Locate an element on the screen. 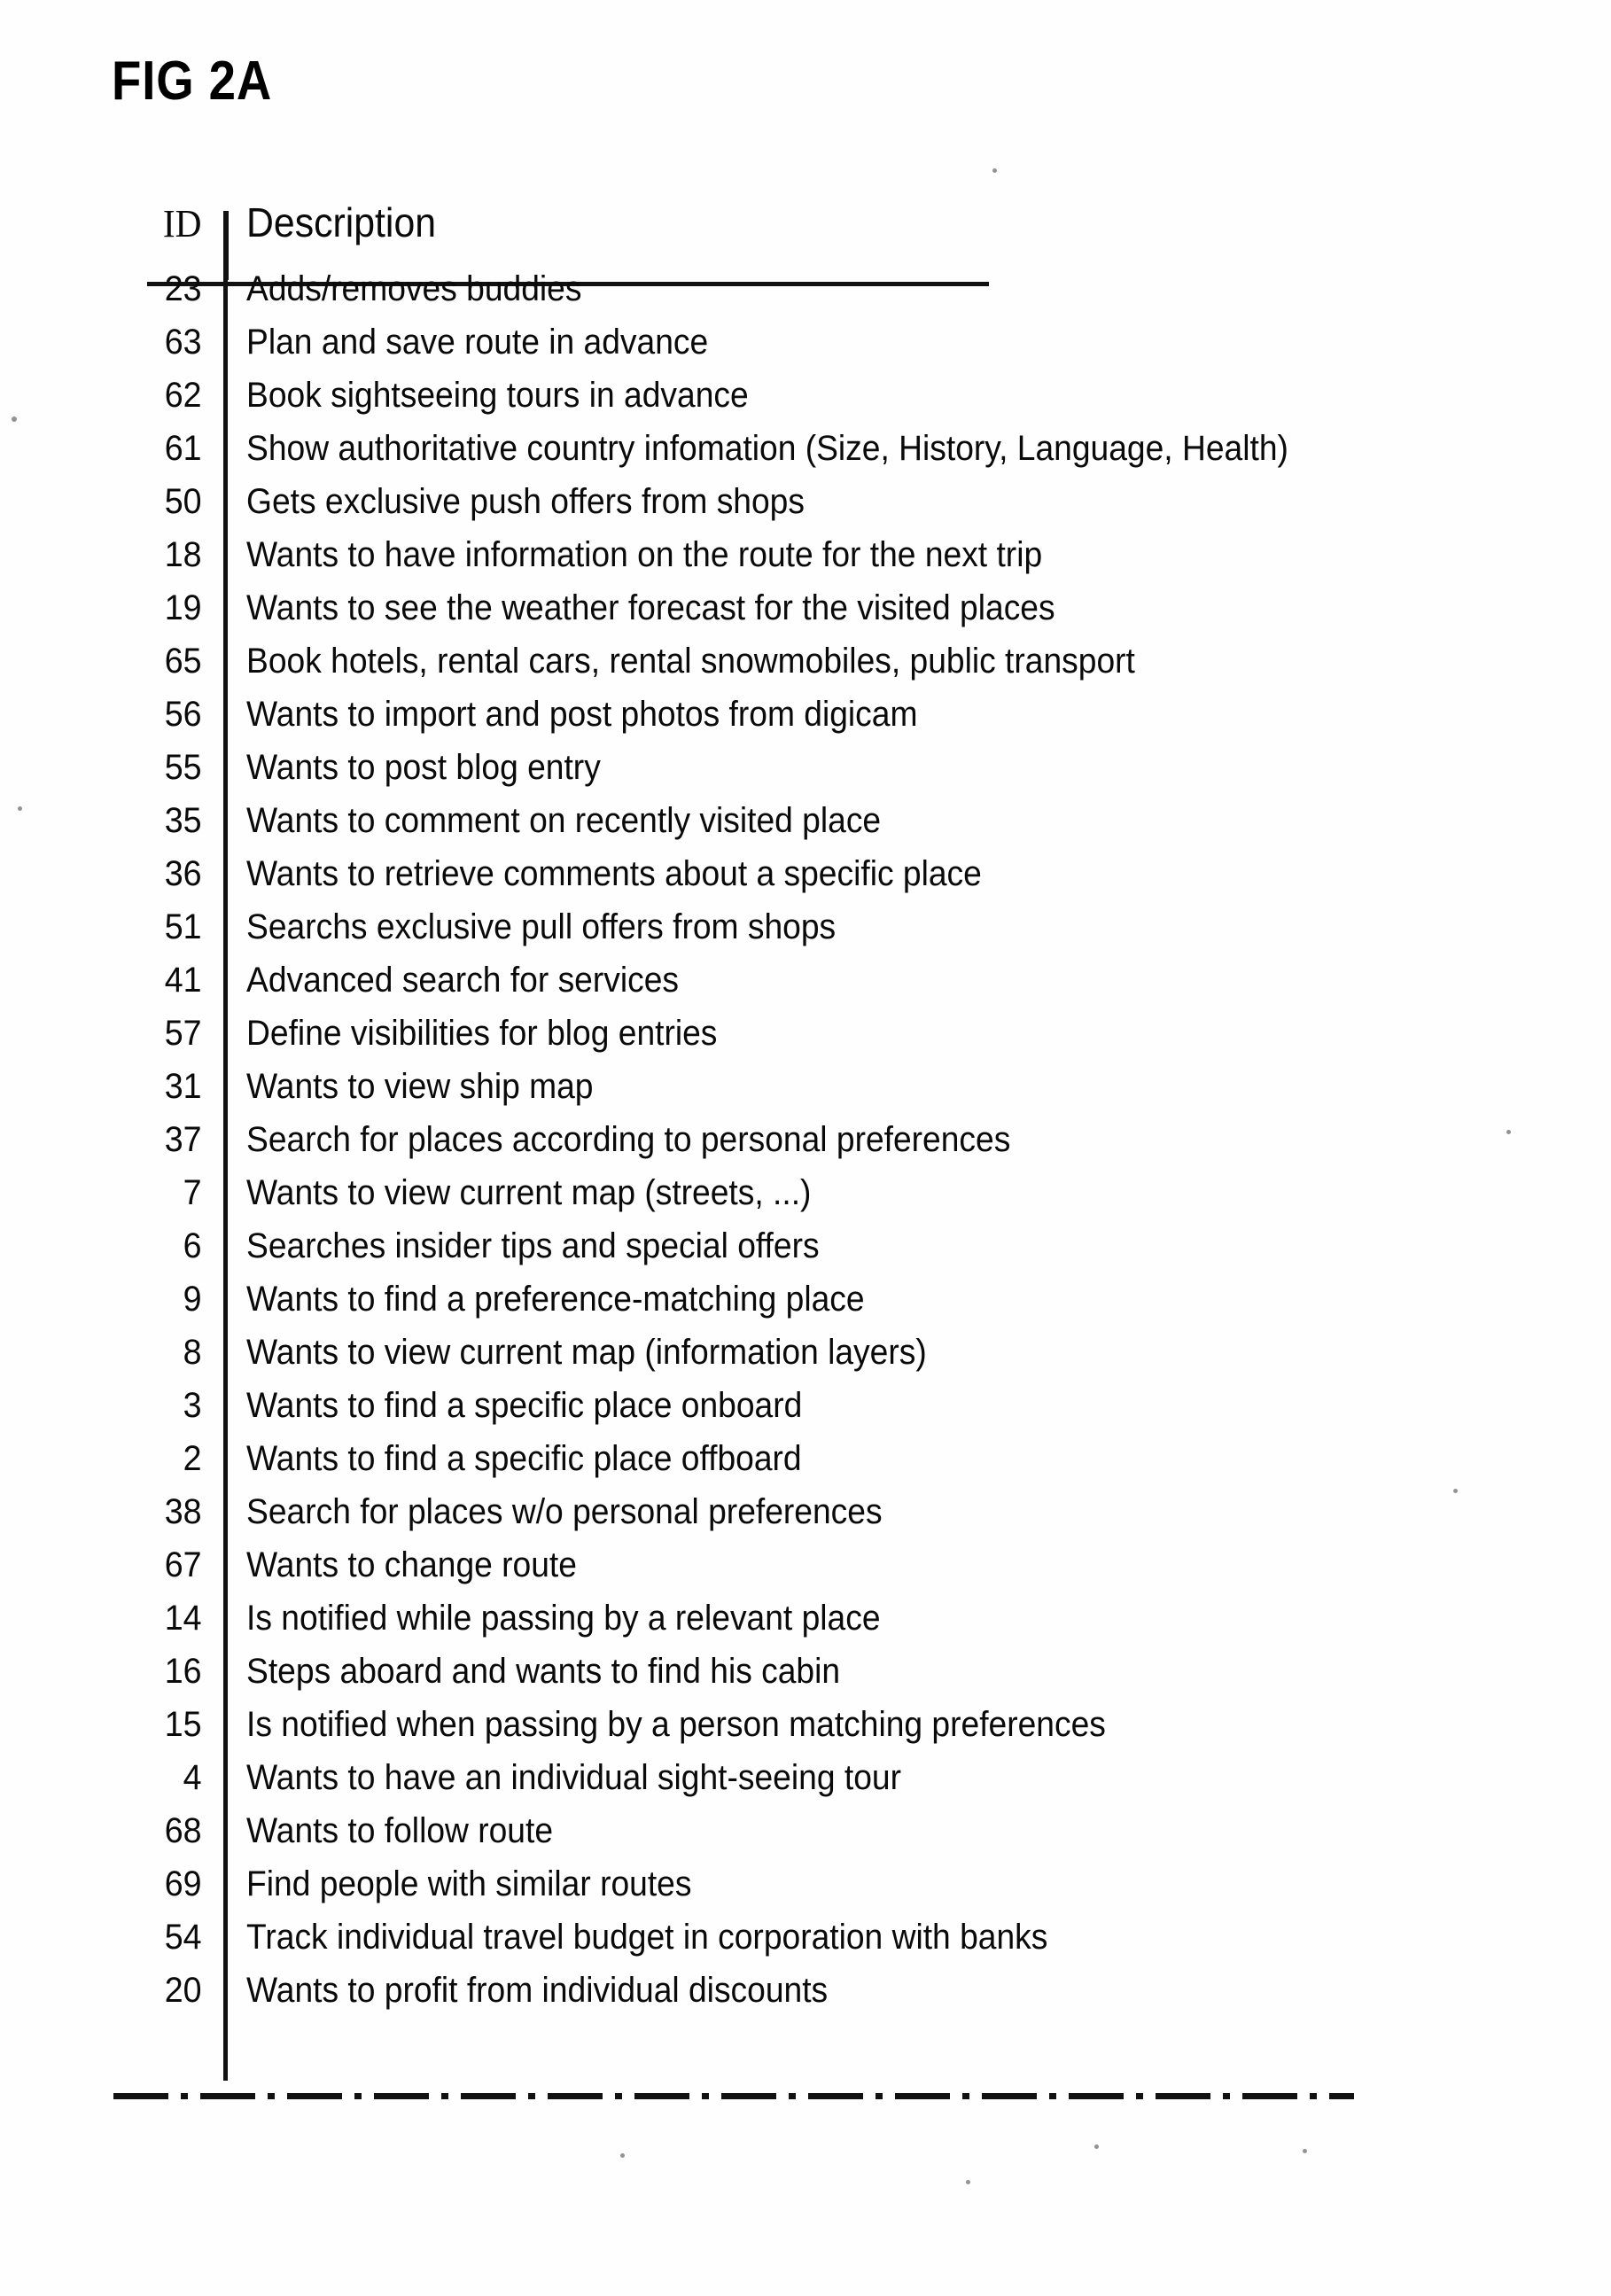 The width and height of the screenshot is (1611, 2296). cell-id: 69 is located at coordinates (183, 1883).